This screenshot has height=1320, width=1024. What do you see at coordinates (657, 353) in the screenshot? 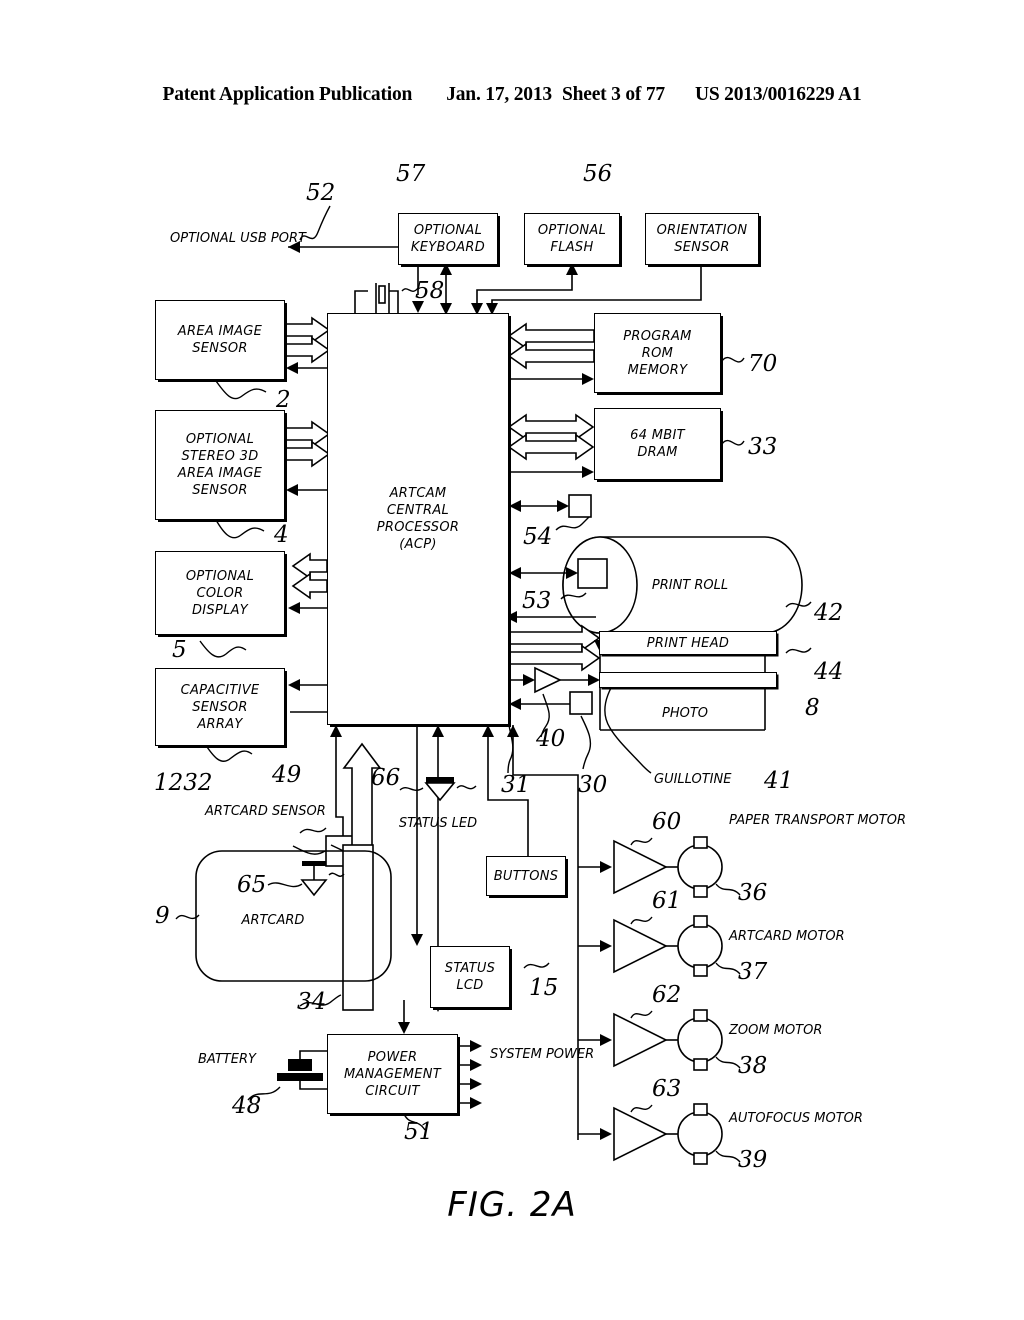
I see `program-rom-memory-block: PROGRAM ROM MEMORY` at bounding box center [657, 353].